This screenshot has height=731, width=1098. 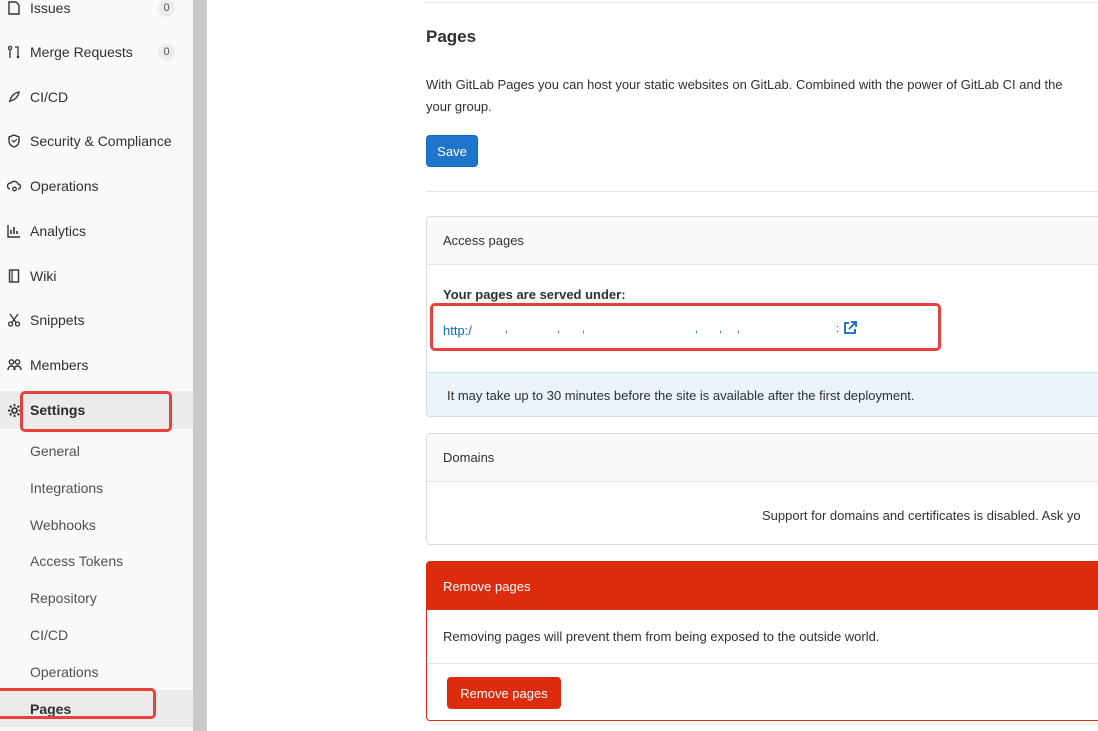 I want to click on cloud-gear-icon, so click(x=14, y=186).